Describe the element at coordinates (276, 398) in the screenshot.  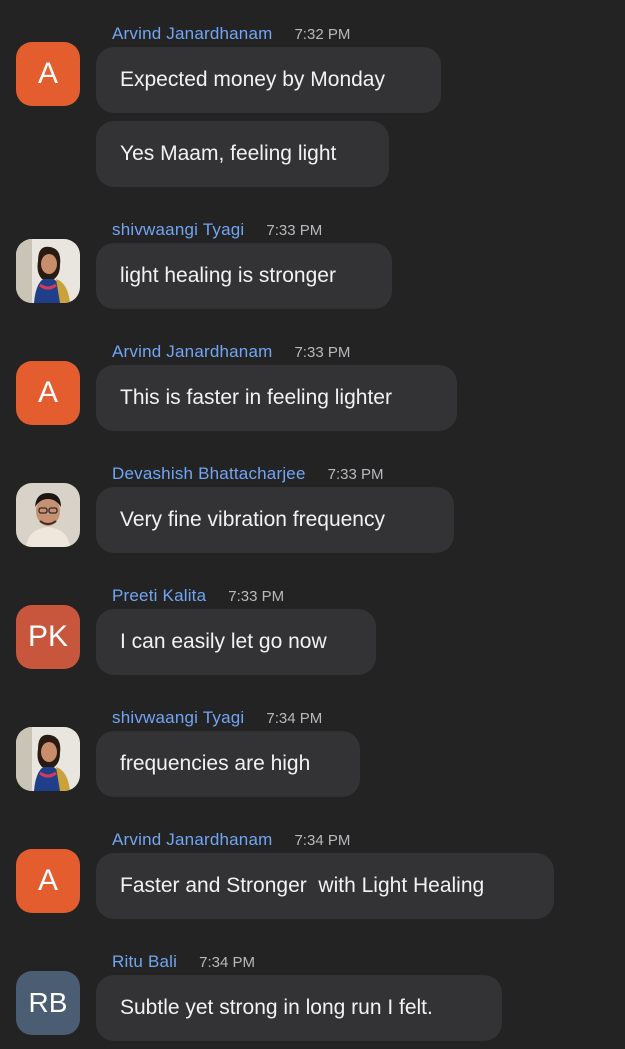
I see `message-bubble: This is faster in feeling lighter` at that location.